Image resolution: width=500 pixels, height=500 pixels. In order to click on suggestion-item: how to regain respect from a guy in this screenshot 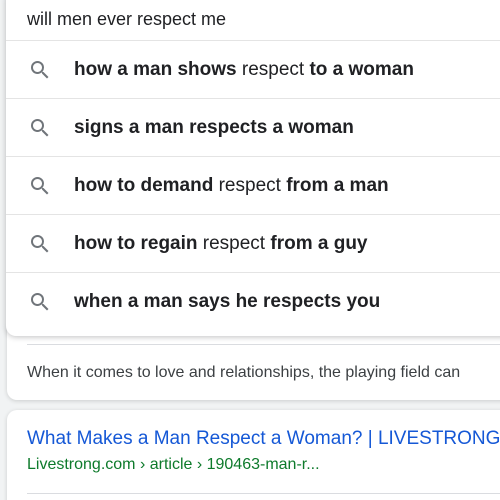, I will do `click(253, 244)`.